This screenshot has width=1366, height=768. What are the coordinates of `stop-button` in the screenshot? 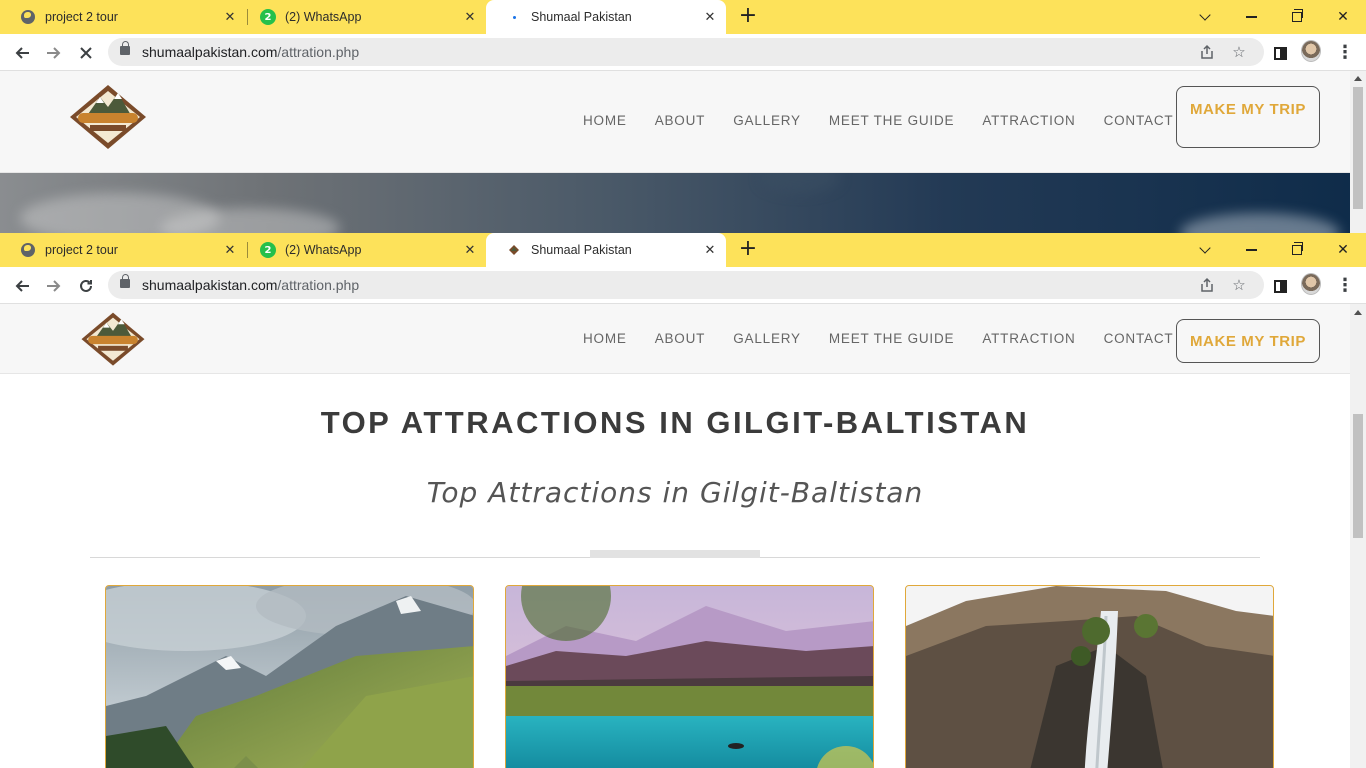 It's located at (86, 53).